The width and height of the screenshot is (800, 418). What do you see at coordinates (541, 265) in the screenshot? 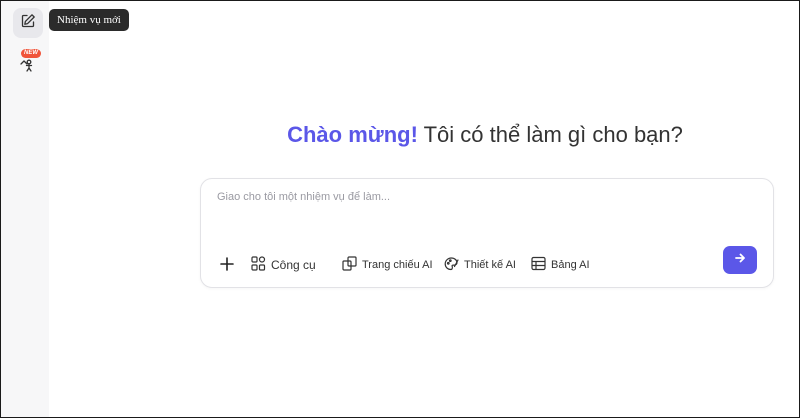
I see `table-icon` at bounding box center [541, 265].